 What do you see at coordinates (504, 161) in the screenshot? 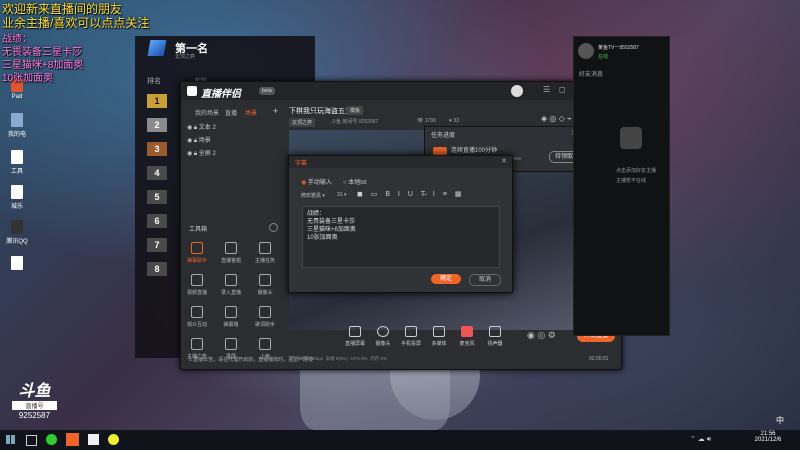
I see `close-icon: ✕` at bounding box center [504, 161].